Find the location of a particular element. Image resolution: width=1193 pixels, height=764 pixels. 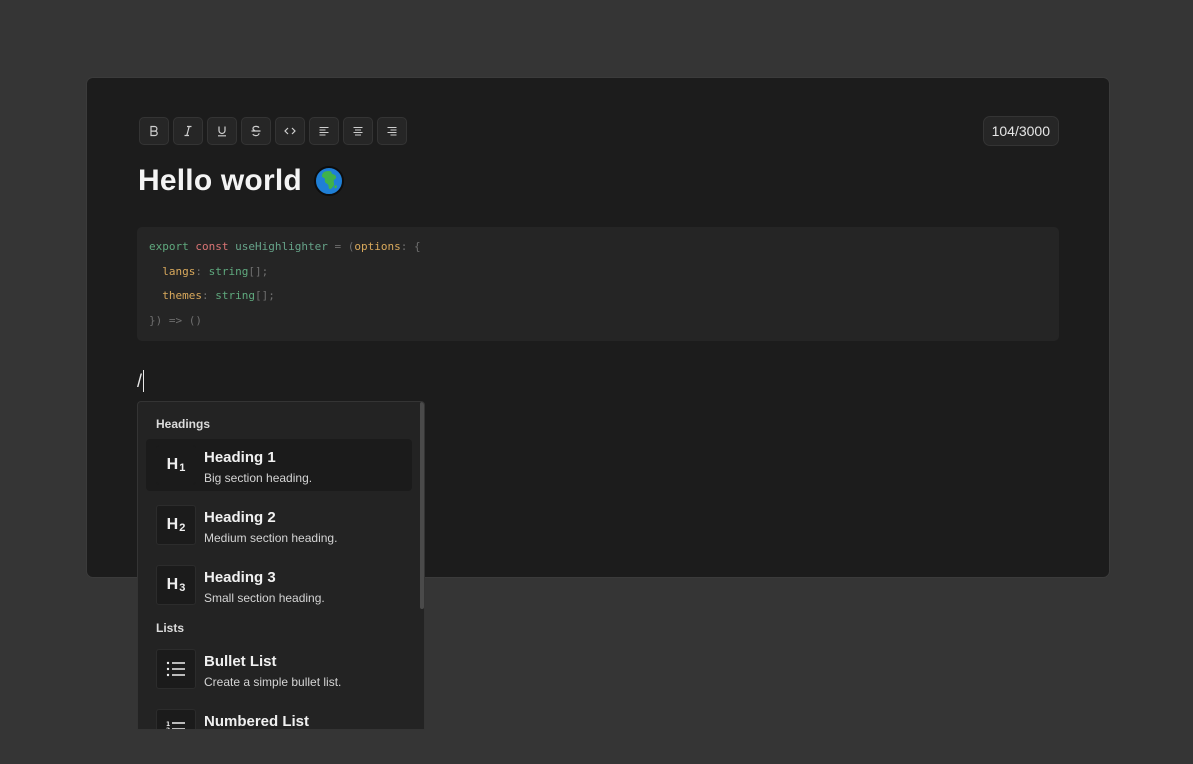

strikethrough-icon is located at coordinates (256, 131).